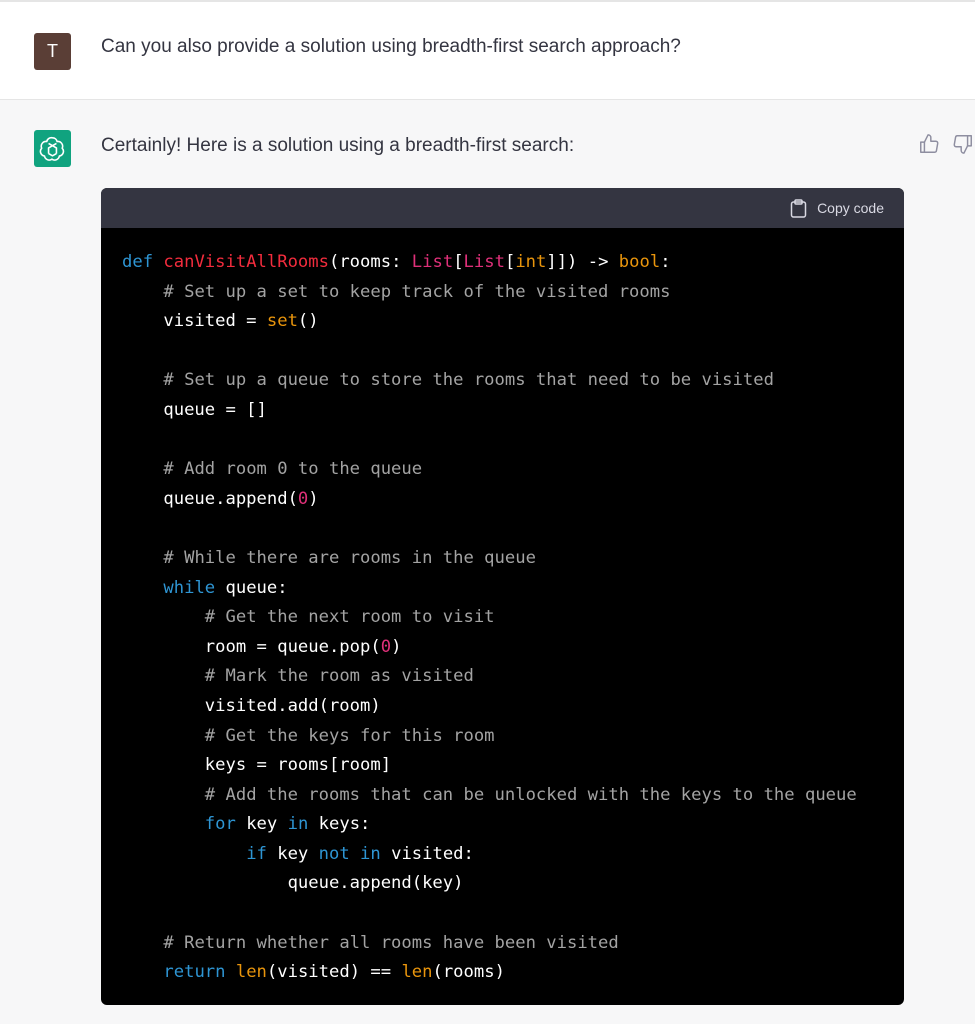 This screenshot has width=975, height=1024. I want to click on thumbs-up-button, so click(929, 144).